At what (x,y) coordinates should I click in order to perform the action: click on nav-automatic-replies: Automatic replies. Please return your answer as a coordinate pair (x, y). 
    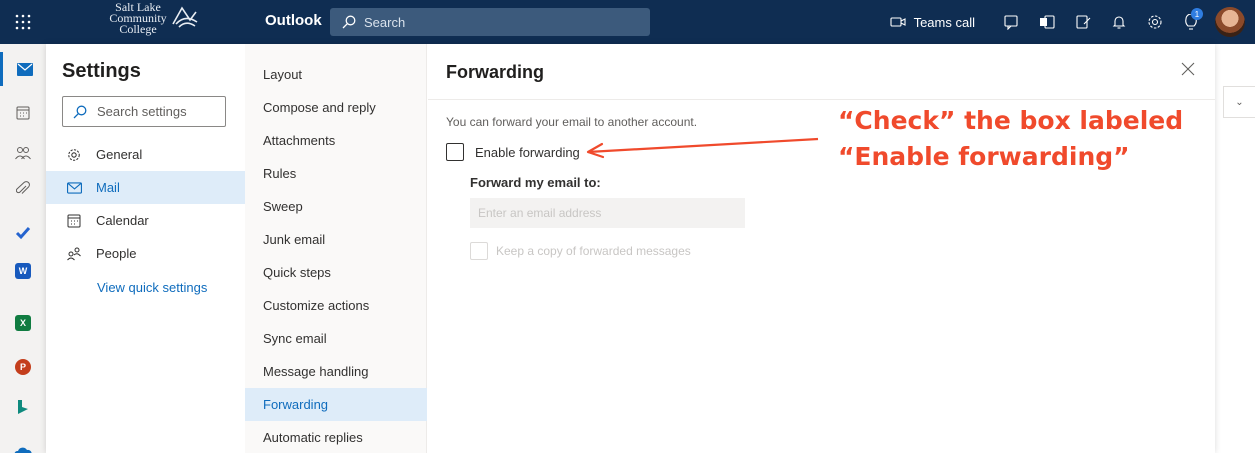
    Looking at the image, I should click on (336, 437).